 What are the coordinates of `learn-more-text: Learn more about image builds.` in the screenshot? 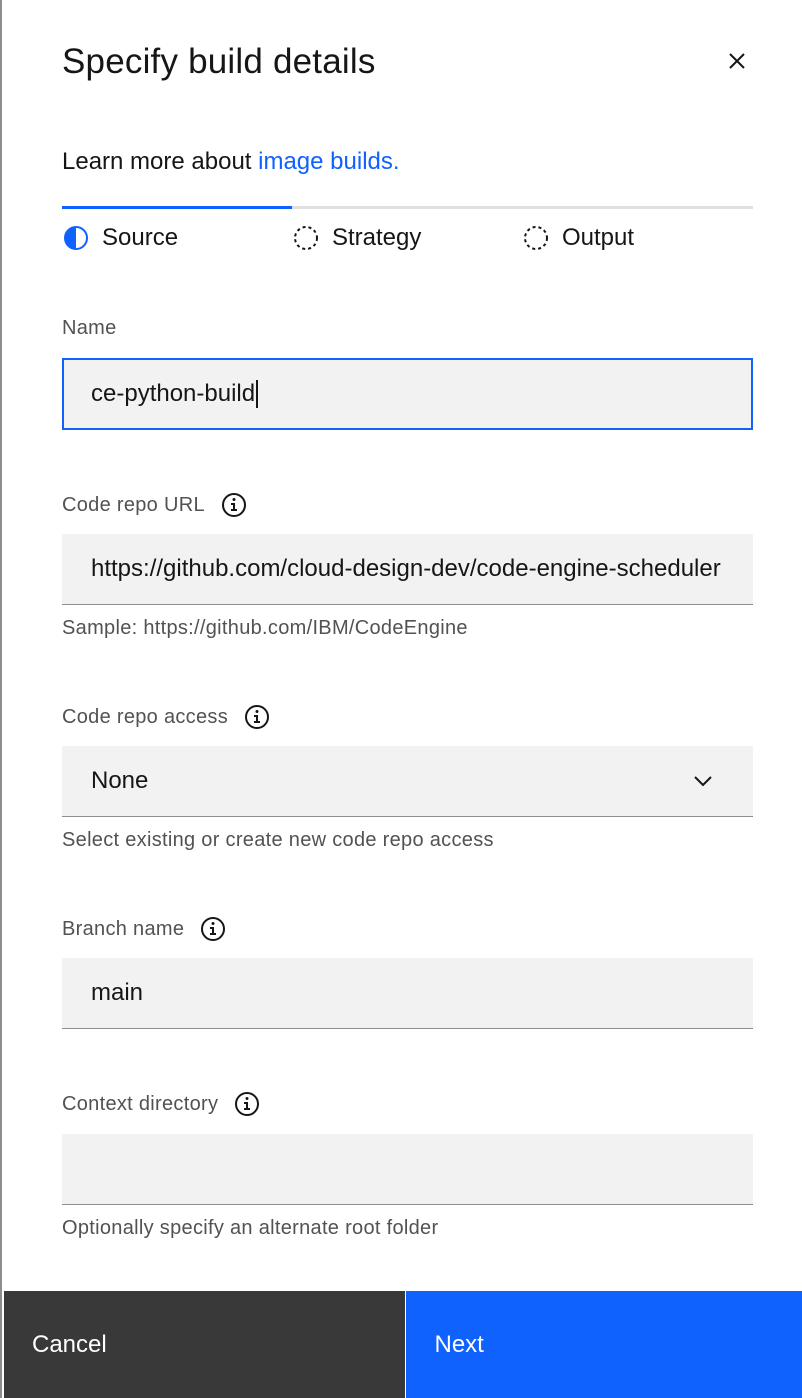 It's located at (231, 162).